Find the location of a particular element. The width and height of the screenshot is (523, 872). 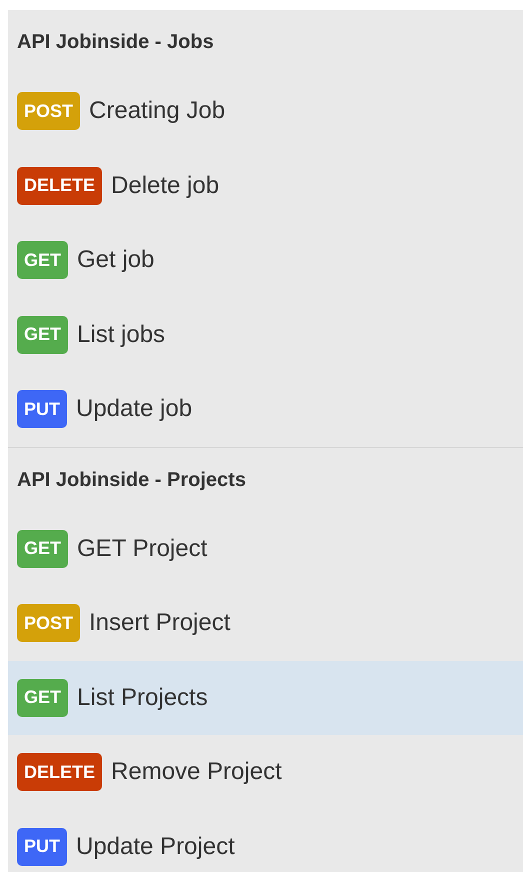

section-heading: API Jobinside - Projects is located at coordinates (131, 480).